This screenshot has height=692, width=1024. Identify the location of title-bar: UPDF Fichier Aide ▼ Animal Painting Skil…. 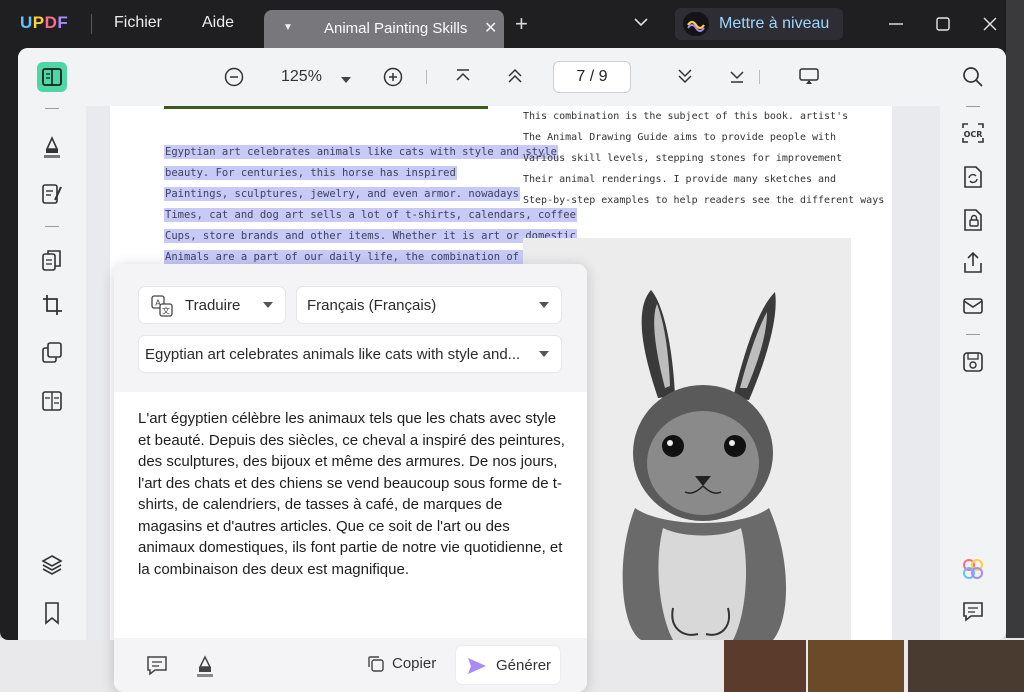
(503, 24).